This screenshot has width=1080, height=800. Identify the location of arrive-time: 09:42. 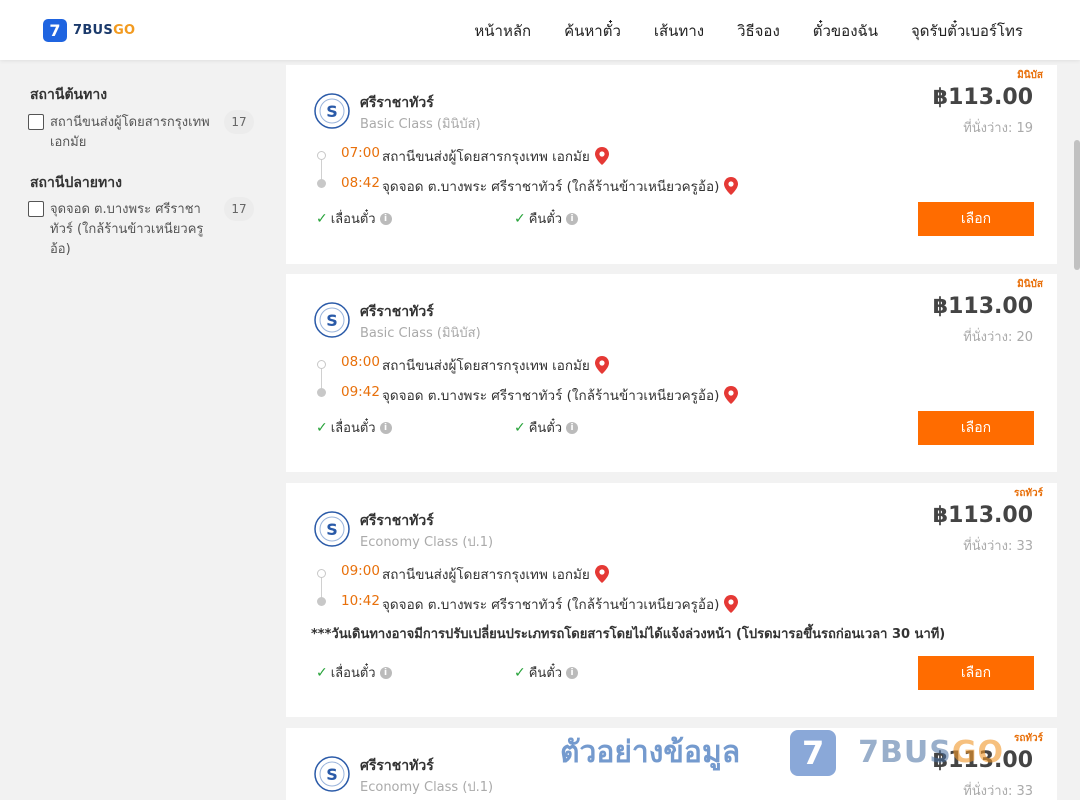
(360, 392).